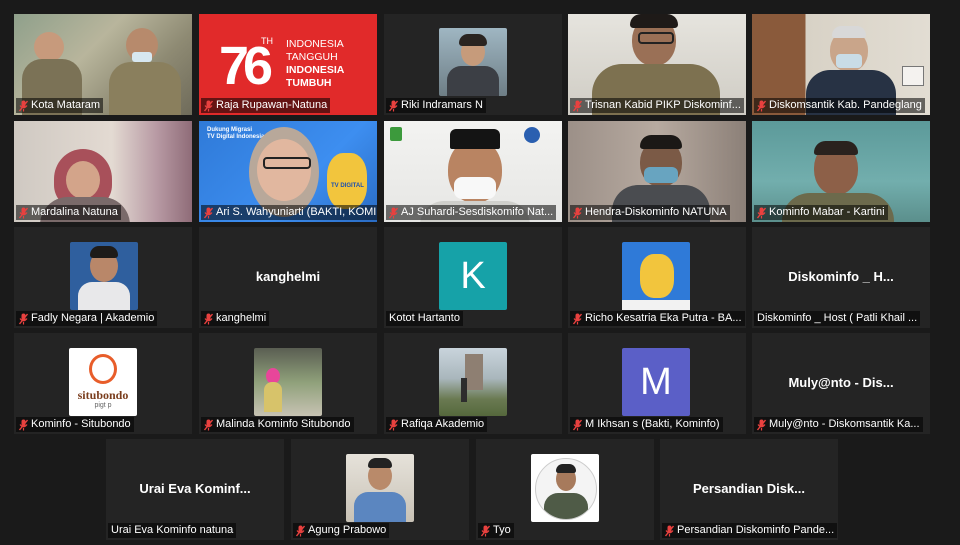 The image size is (960, 545). I want to click on video-tile-malinda: Malinda Kominfo Situbondo, so click(288, 383).